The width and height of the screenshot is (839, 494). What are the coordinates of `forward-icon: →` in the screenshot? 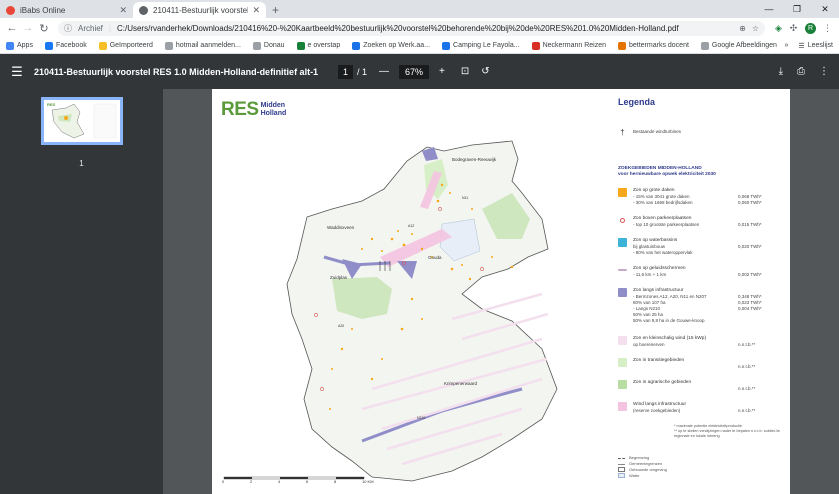 It's located at (28, 28).